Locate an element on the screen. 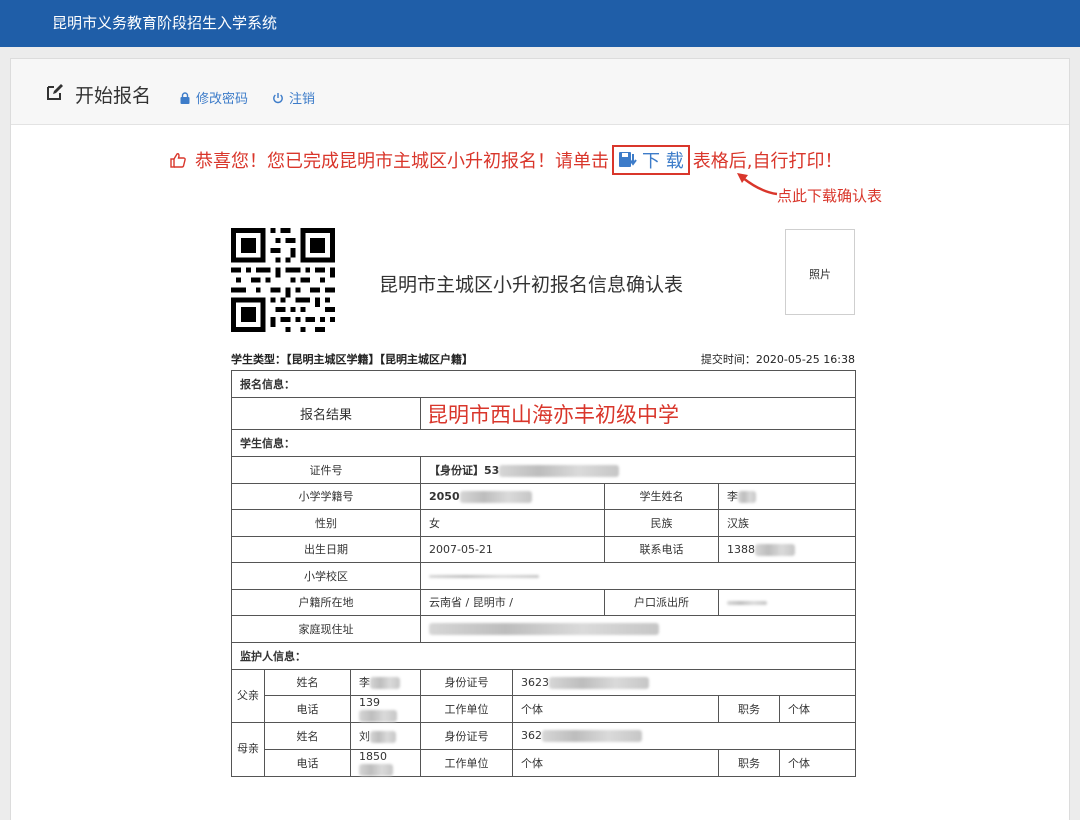 This screenshot has width=1080, height=820. enroll-result-value: 昆明市西山海亦丰初级中学 is located at coordinates (638, 413).